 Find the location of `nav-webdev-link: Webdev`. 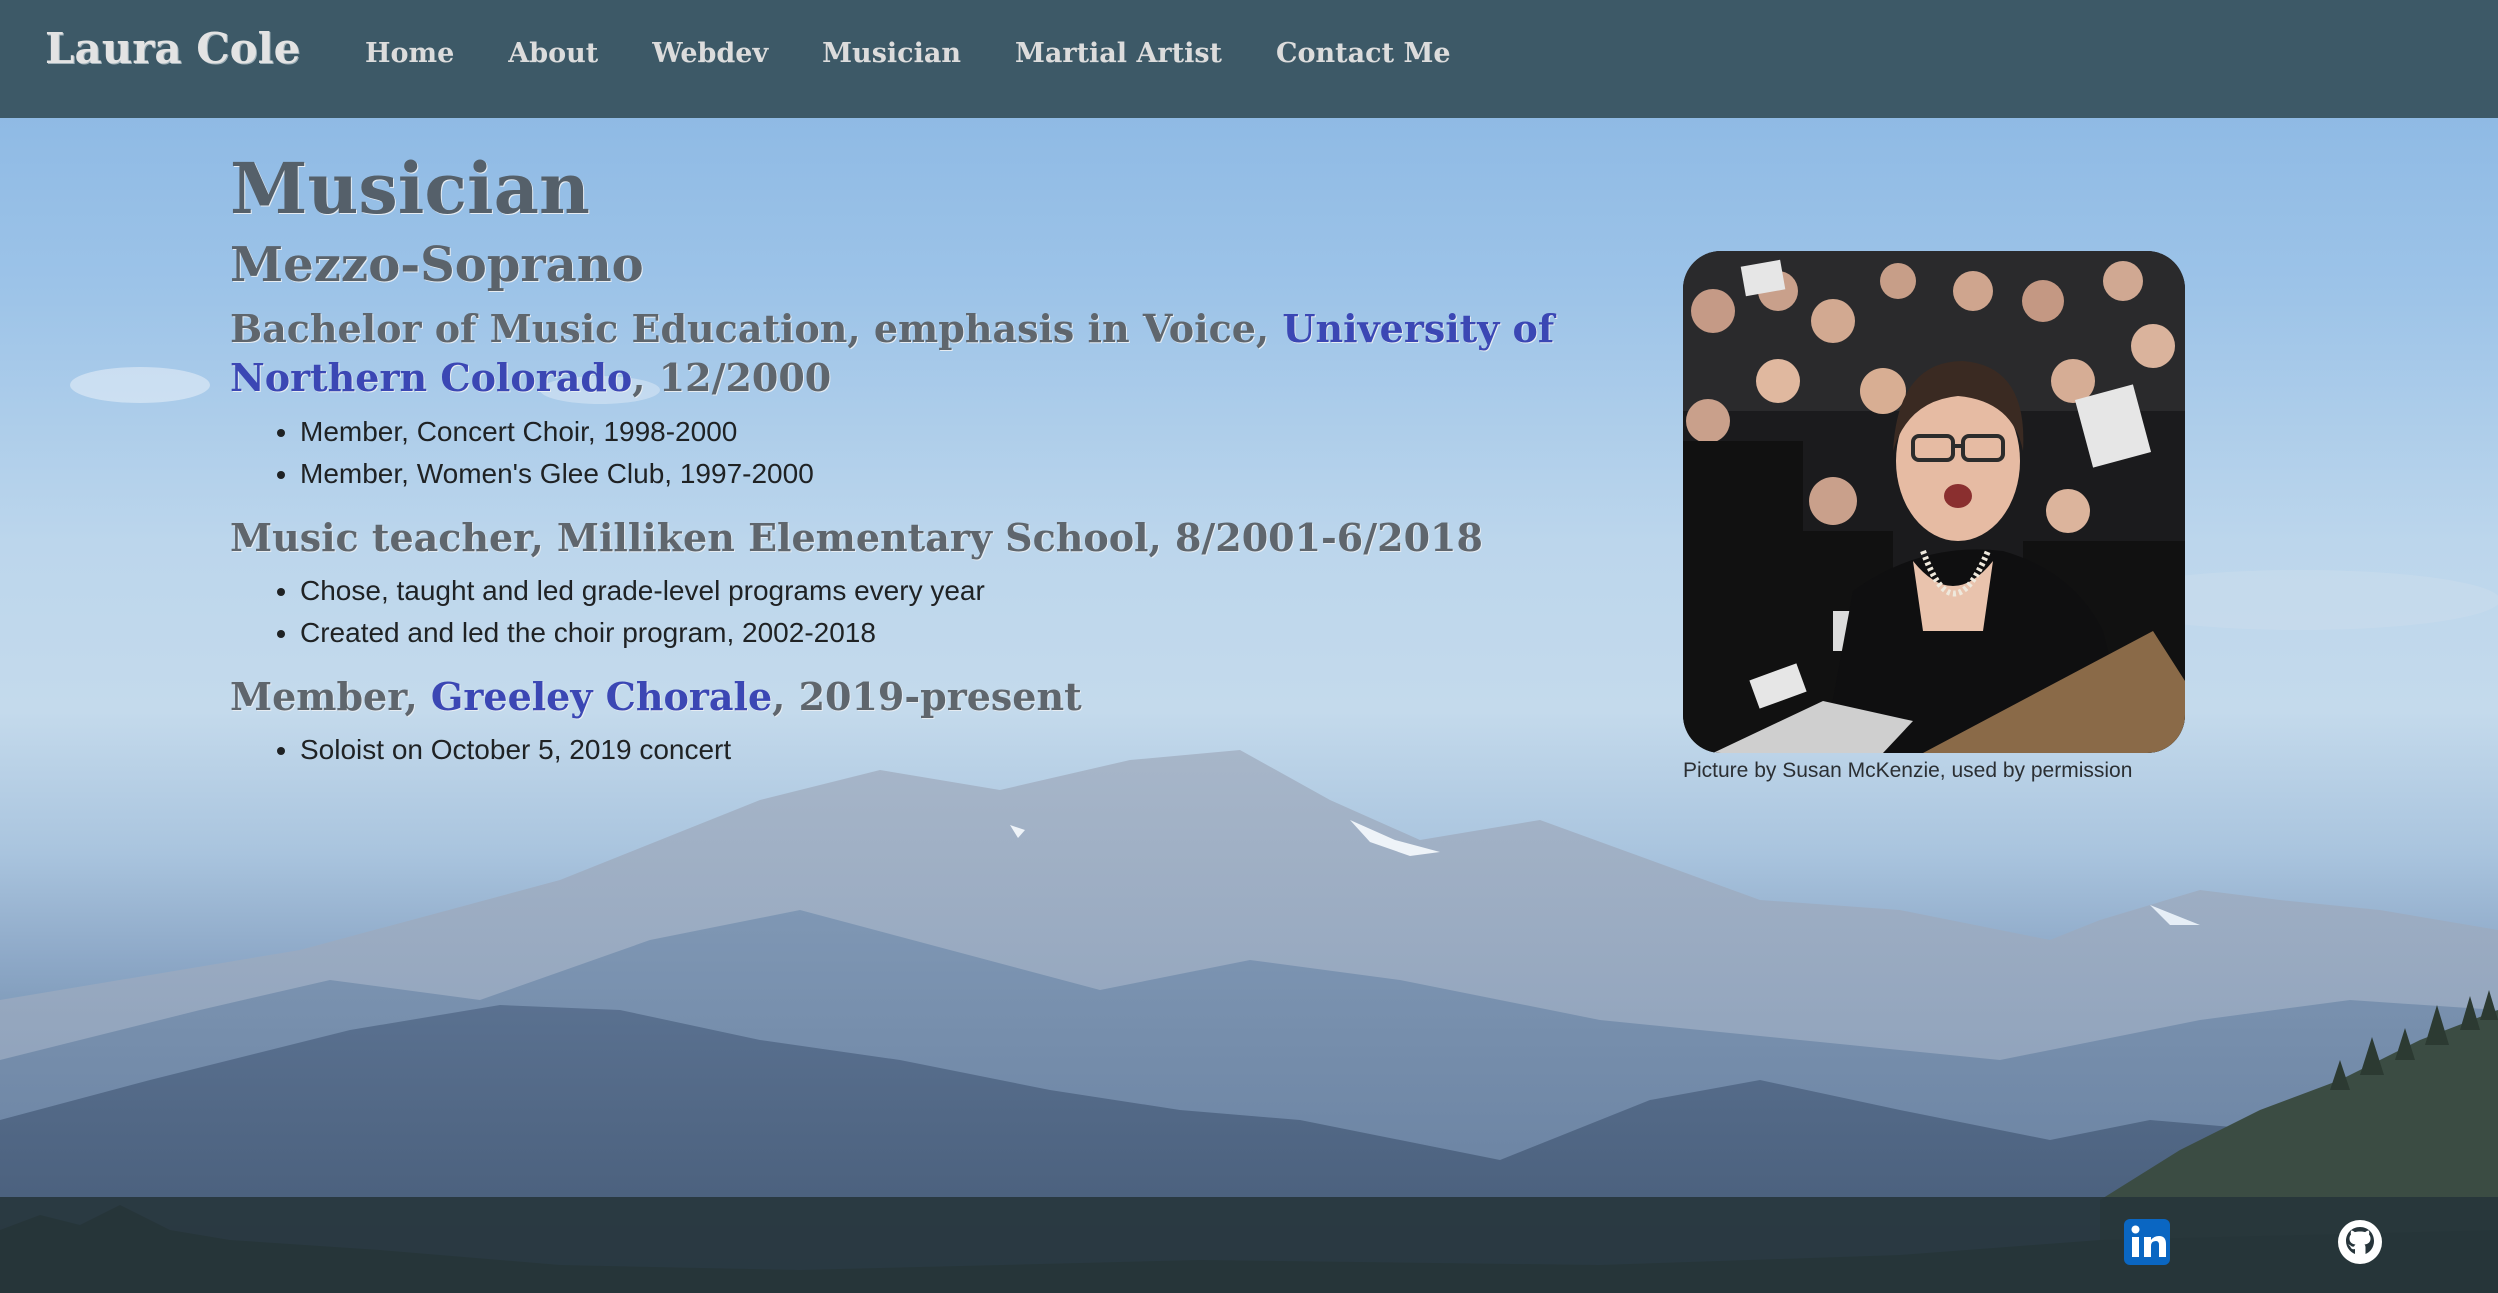

nav-webdev-link: Webdev is located at coordinates (710, 53).